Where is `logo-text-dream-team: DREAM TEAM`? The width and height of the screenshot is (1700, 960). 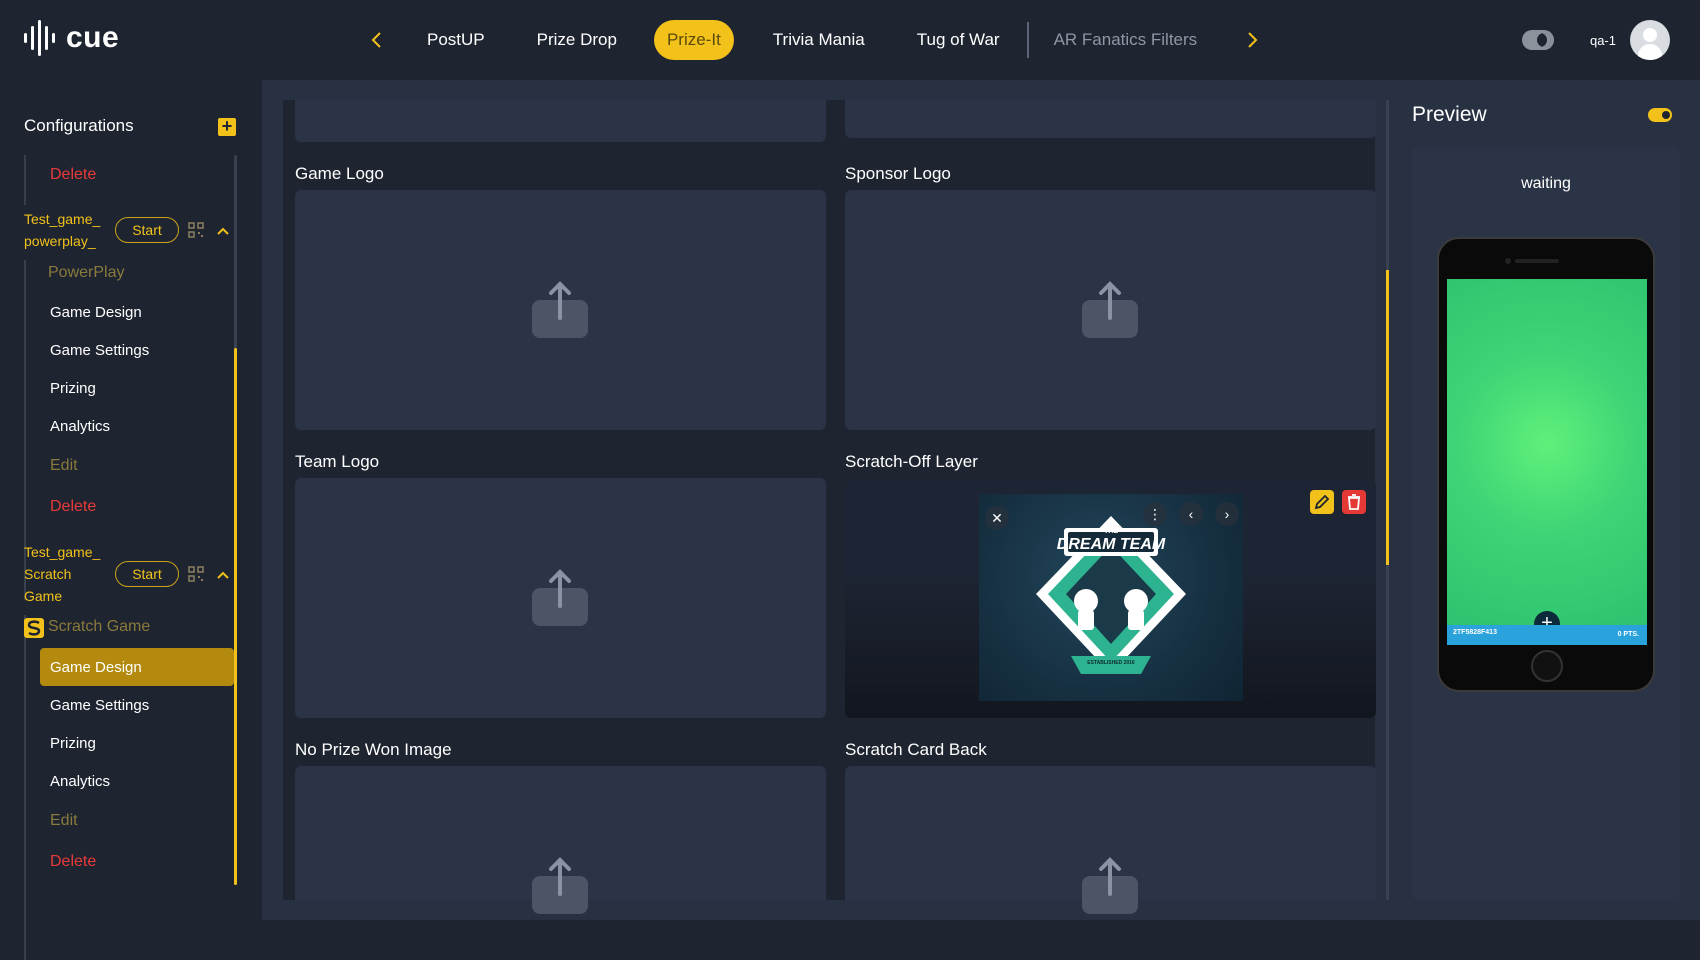 logo-text-dream-team: DREAM TEAM is located at coordinates (1111, 544).